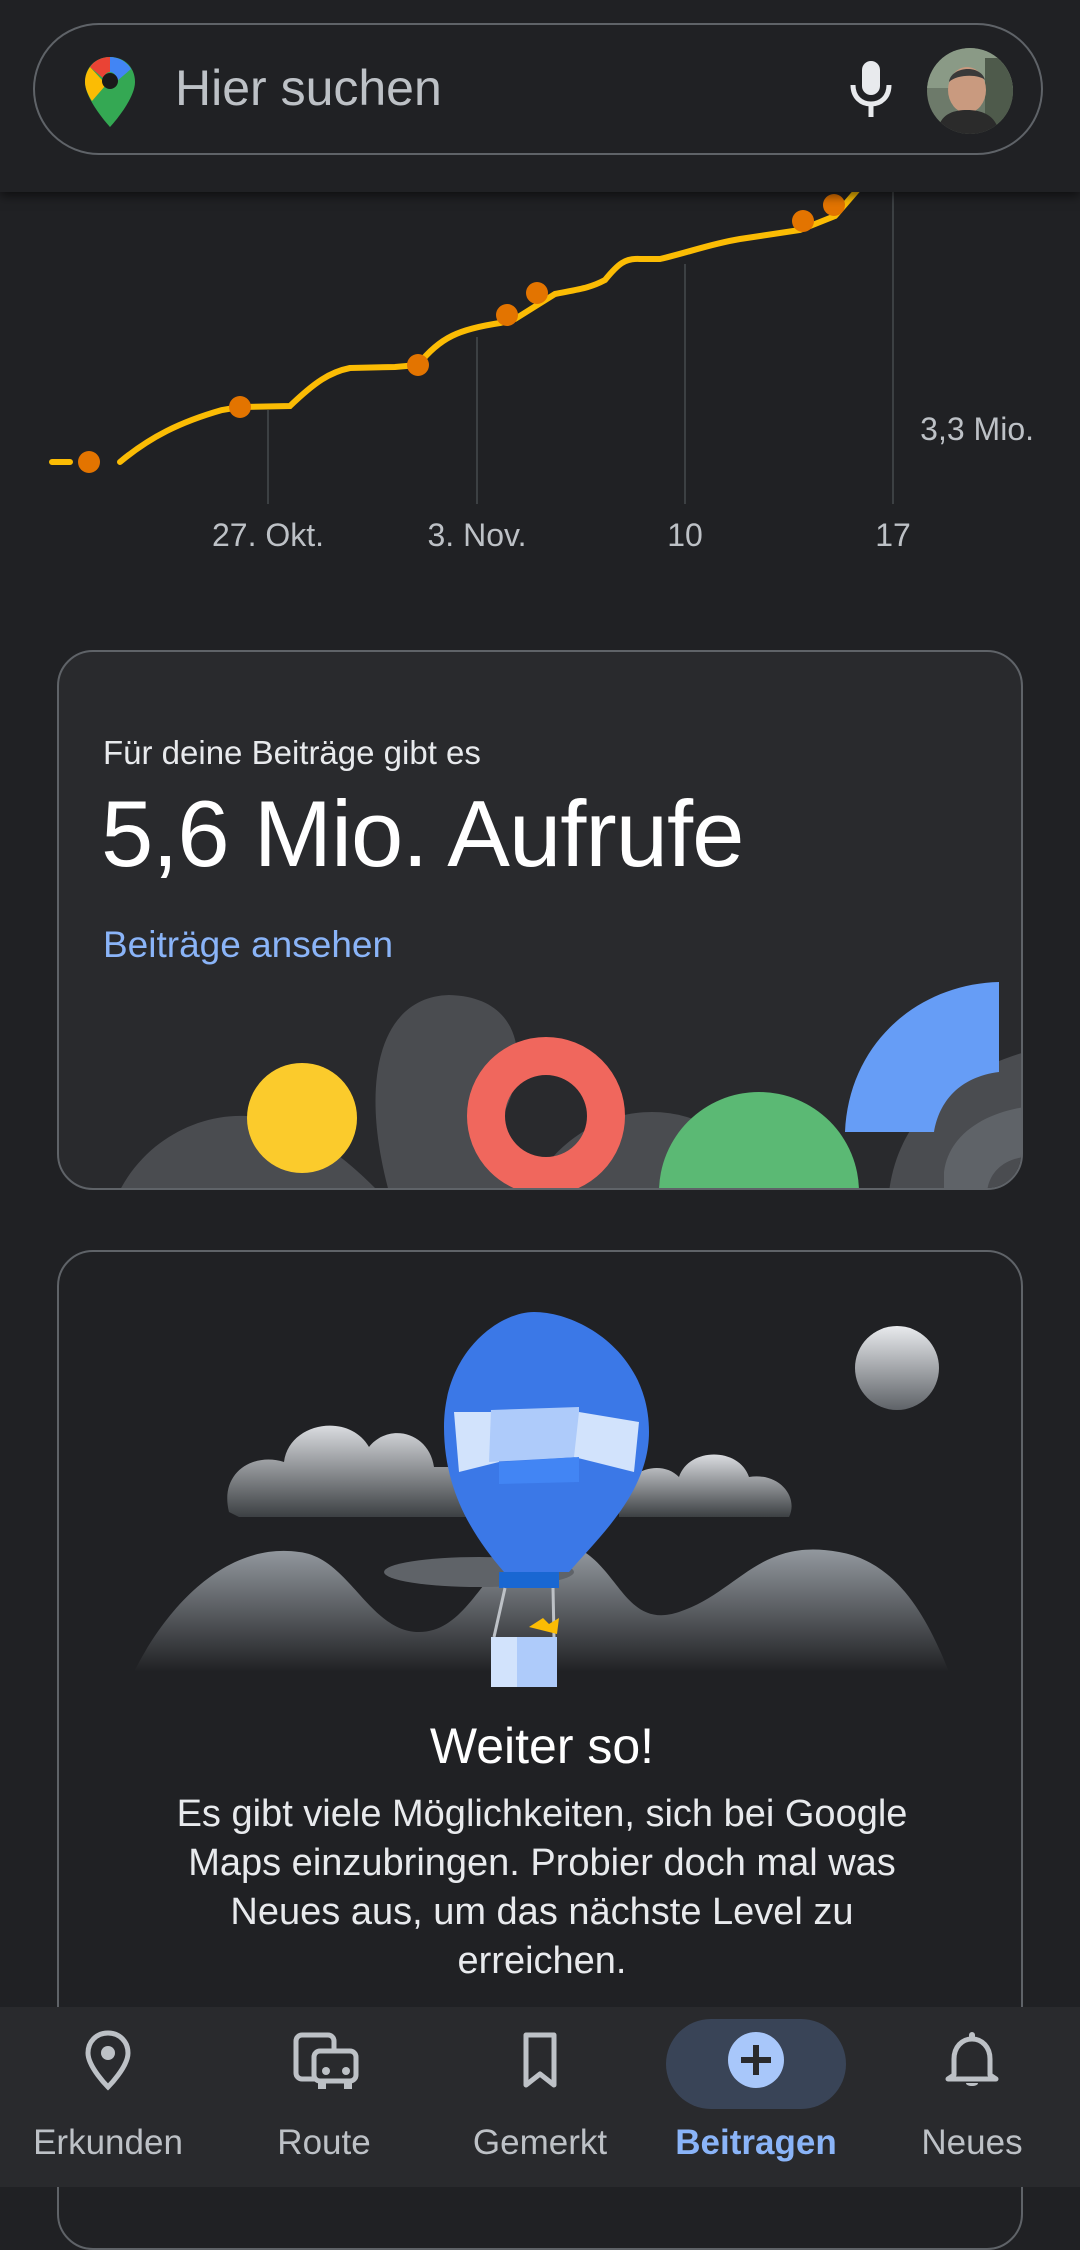  What do you see at coordinates (540, 2060) in the screenshot?
I see `bookmark-icon` at bounding box center [540, 2060].